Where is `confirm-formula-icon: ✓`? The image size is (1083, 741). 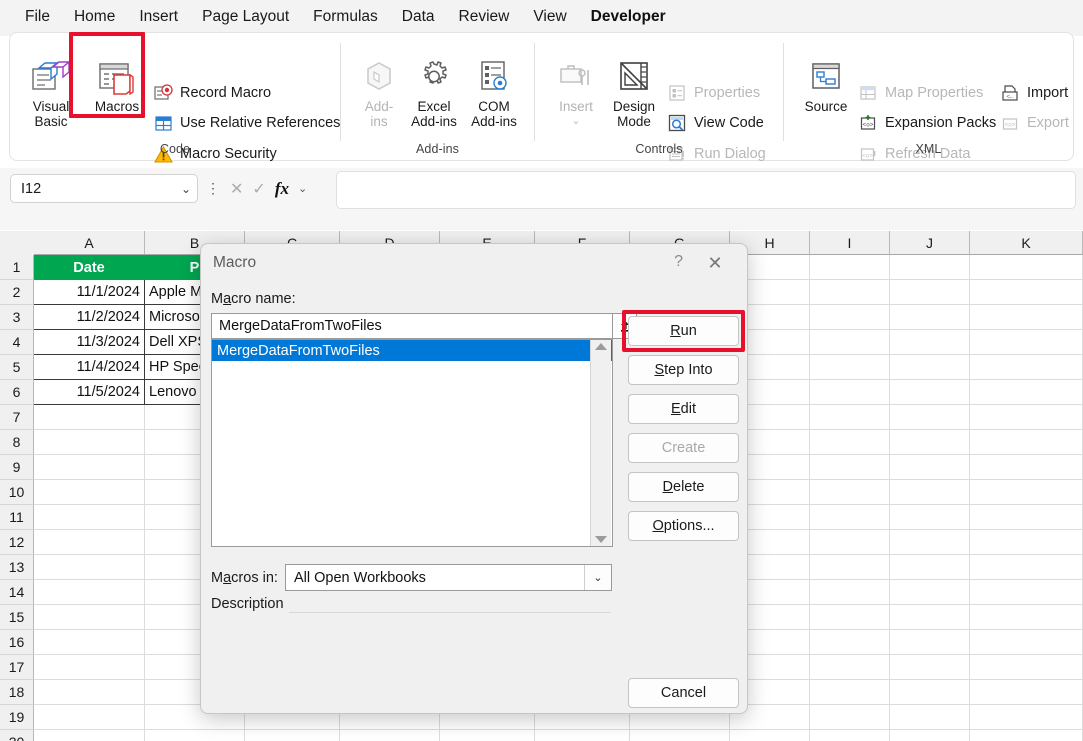
confirm-formula-icon: ✓ is located at coordinates (258, 189).